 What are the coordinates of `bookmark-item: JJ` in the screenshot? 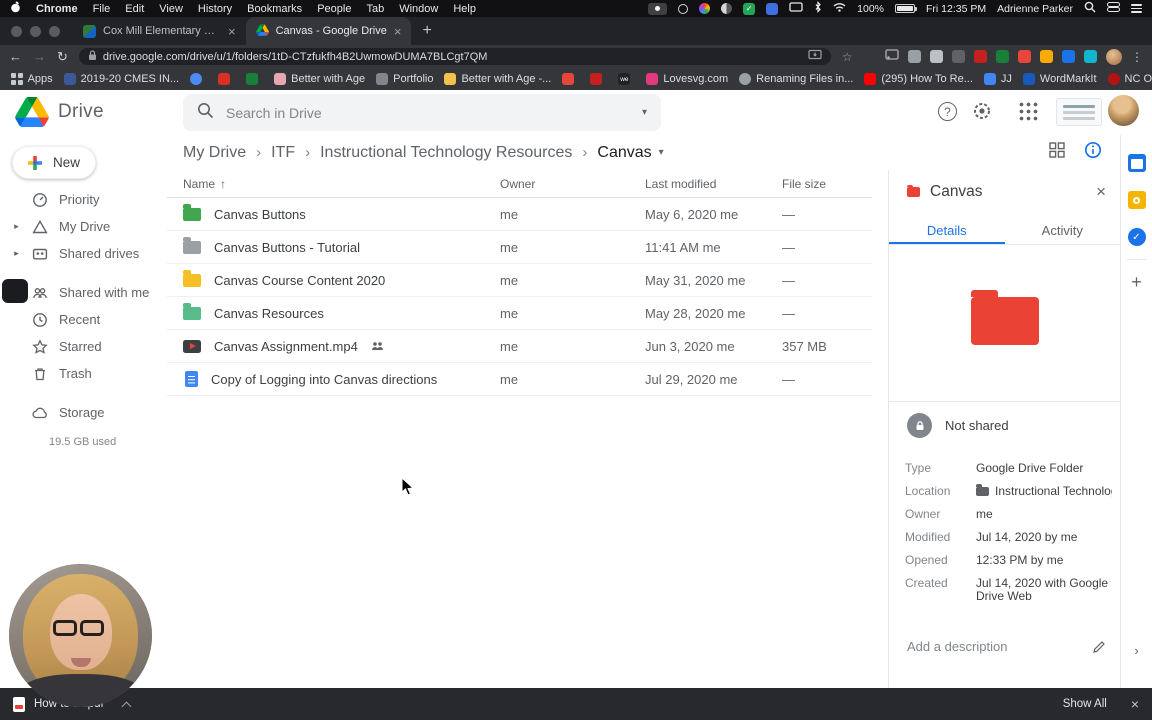 It's located at (997, 79).